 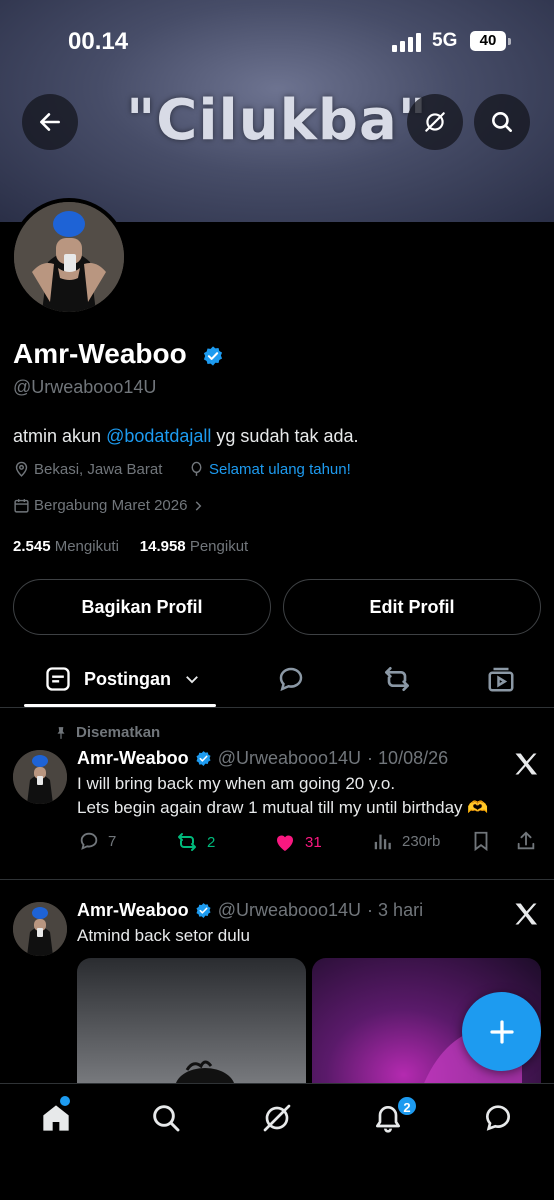 What do you see at coordinates (196, 468) in the screenshot?
I see `balloon-icon` at bounding box center [196, 468].